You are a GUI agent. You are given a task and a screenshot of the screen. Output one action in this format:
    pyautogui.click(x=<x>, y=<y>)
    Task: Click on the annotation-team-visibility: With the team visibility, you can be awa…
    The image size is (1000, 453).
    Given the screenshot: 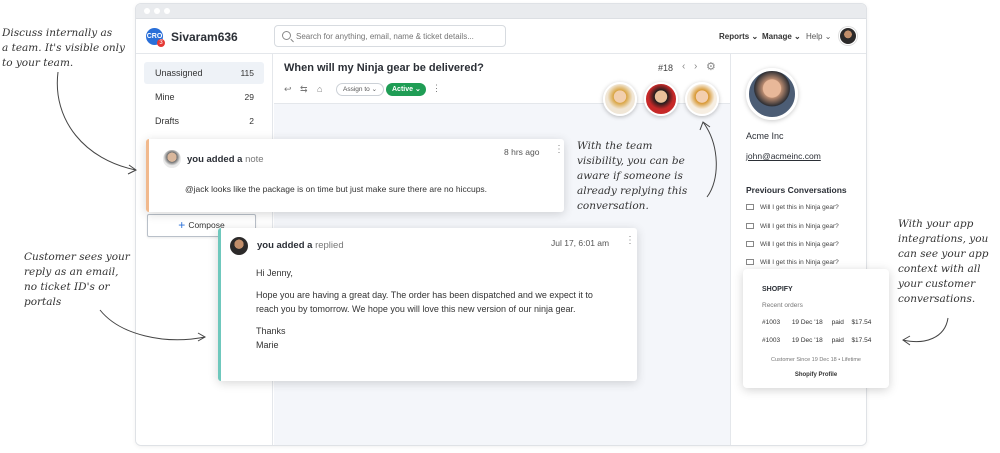 What is the action you would take?
    pyautogui.click(x=632, y=176)
    